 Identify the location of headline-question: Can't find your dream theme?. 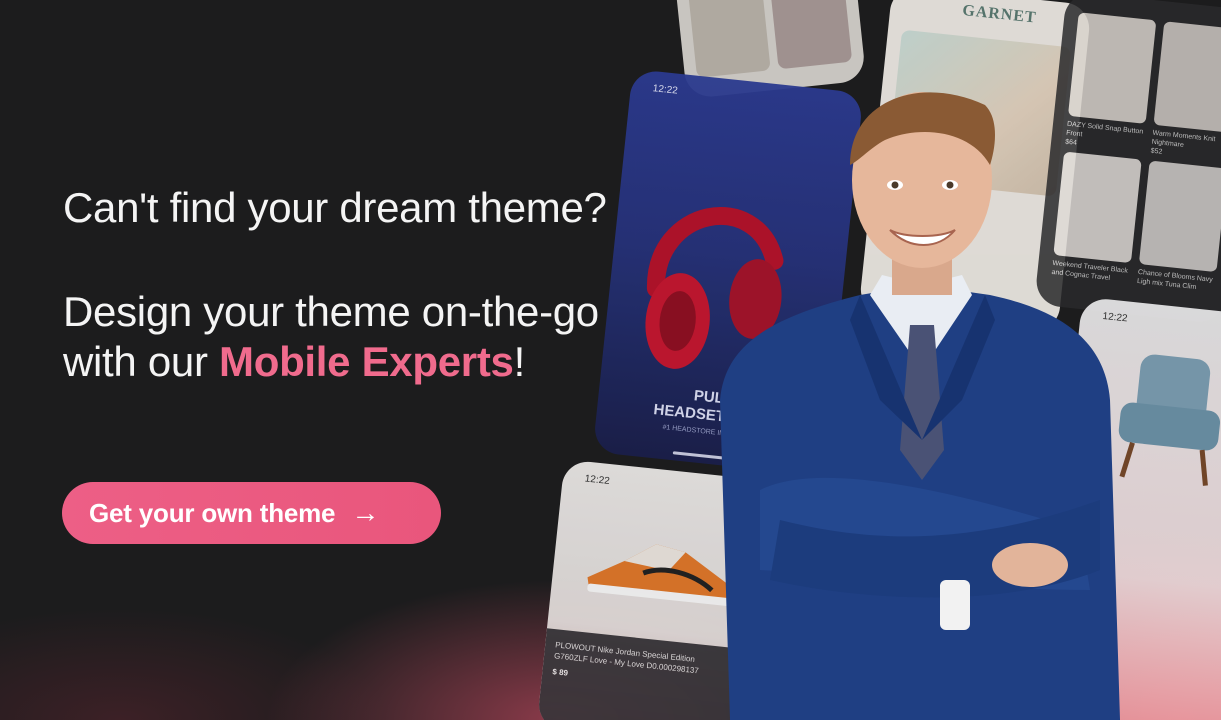
(335, 207).